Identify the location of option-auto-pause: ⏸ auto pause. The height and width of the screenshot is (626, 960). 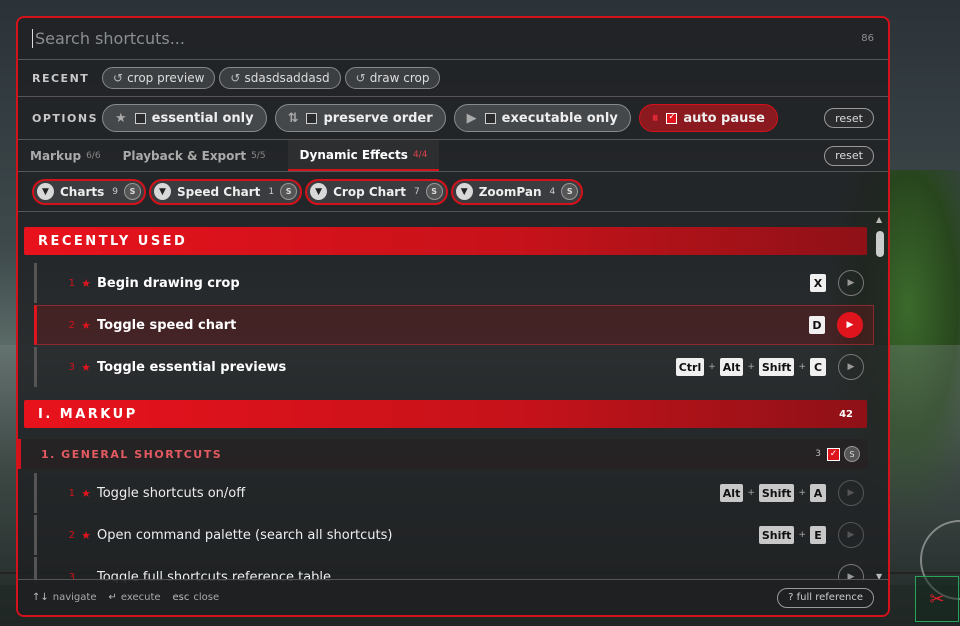
(708, 118).